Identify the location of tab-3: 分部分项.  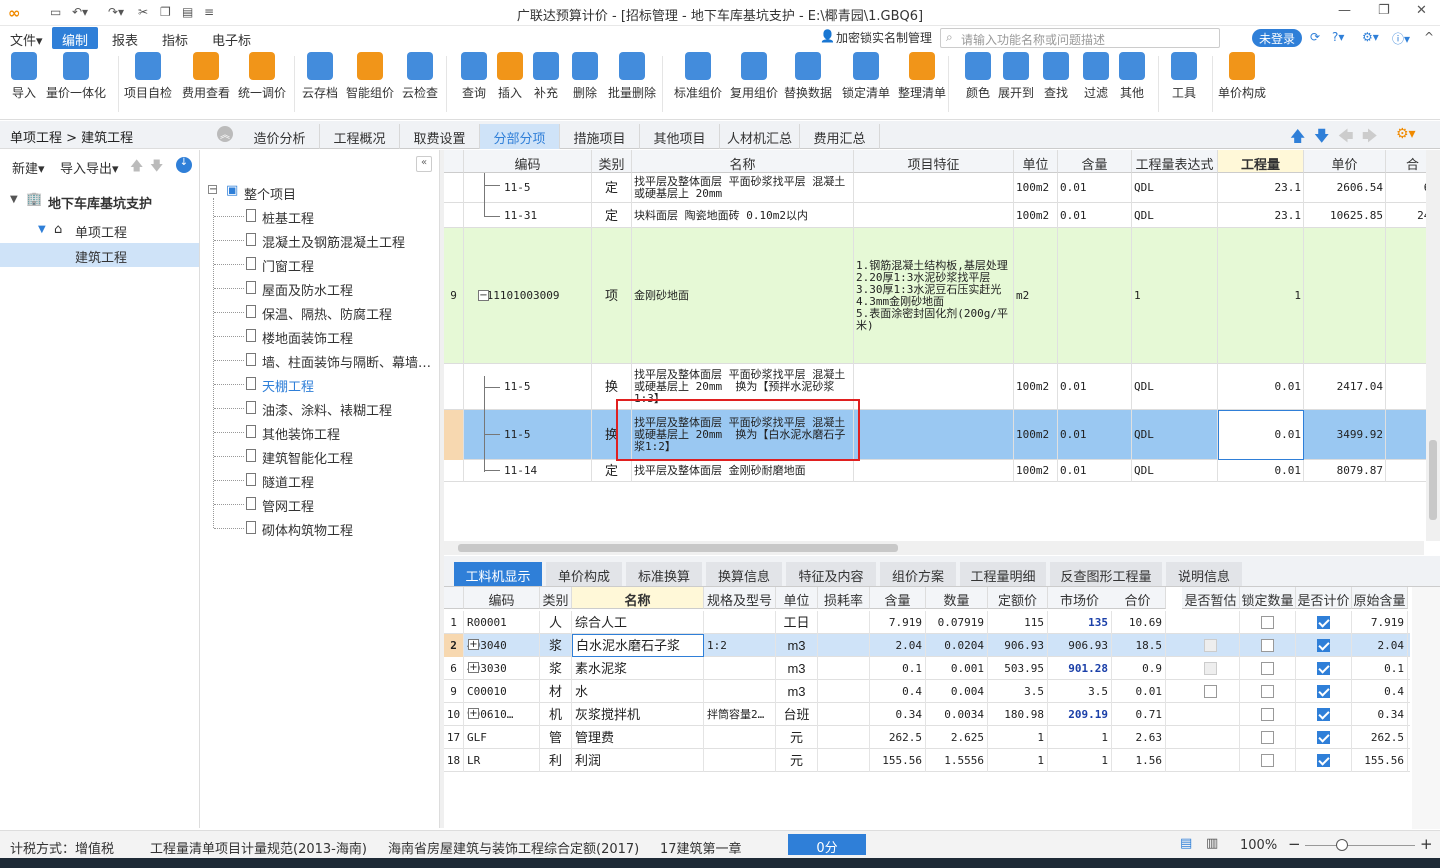
(520, 136).